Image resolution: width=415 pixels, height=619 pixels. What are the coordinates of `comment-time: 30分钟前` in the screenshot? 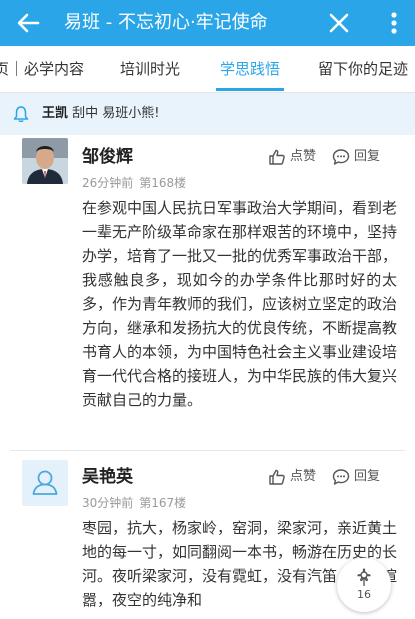 It's located at (108, 503).